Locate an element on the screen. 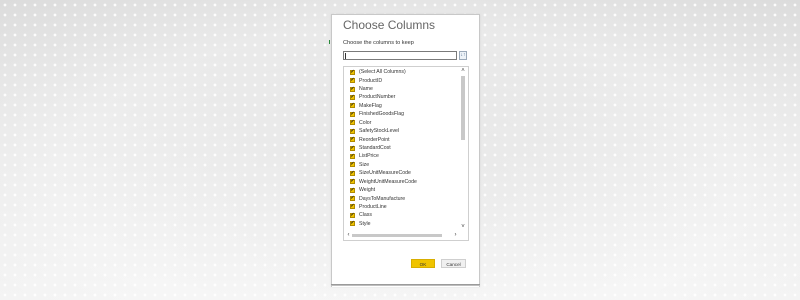 This screenshot has width=800, height=300. column-item: ✓ ProductNumber is located at coordinates (401, 97).